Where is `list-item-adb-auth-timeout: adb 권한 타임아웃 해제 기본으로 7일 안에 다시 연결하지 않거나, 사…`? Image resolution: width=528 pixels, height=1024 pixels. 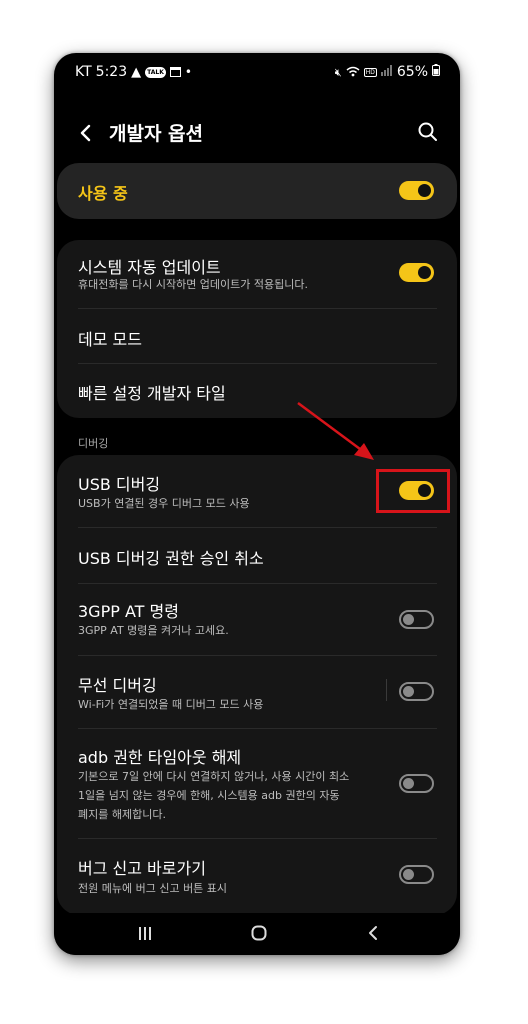 list-item-adb-auth-timeout: adb 권한 타임아웃 해제 기본으로 7일 안에 다시 연결하지 않거나, 사… is located at coordinates (257, 783).